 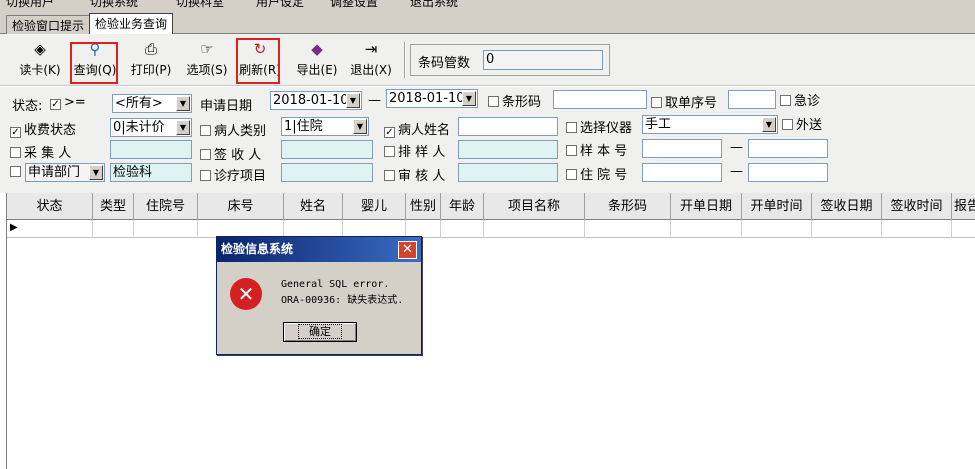 I want to click on sorter-checkbox: 排 样 人, so click(x=414, y=150).